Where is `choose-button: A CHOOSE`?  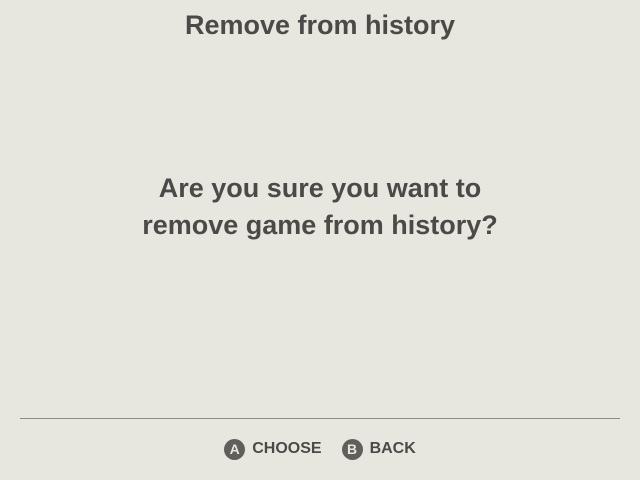
choose-button: A CHOOSE is located at coordinates (273, 449).